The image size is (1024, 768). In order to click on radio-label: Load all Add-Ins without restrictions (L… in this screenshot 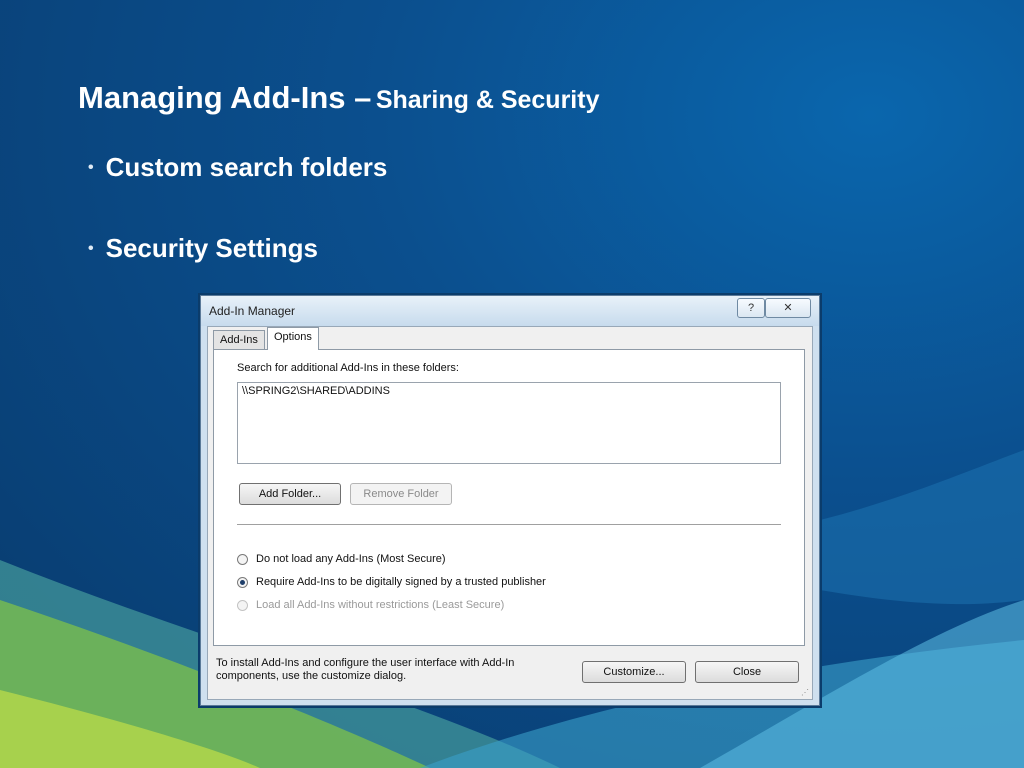, I will do `click(380, 605)`.